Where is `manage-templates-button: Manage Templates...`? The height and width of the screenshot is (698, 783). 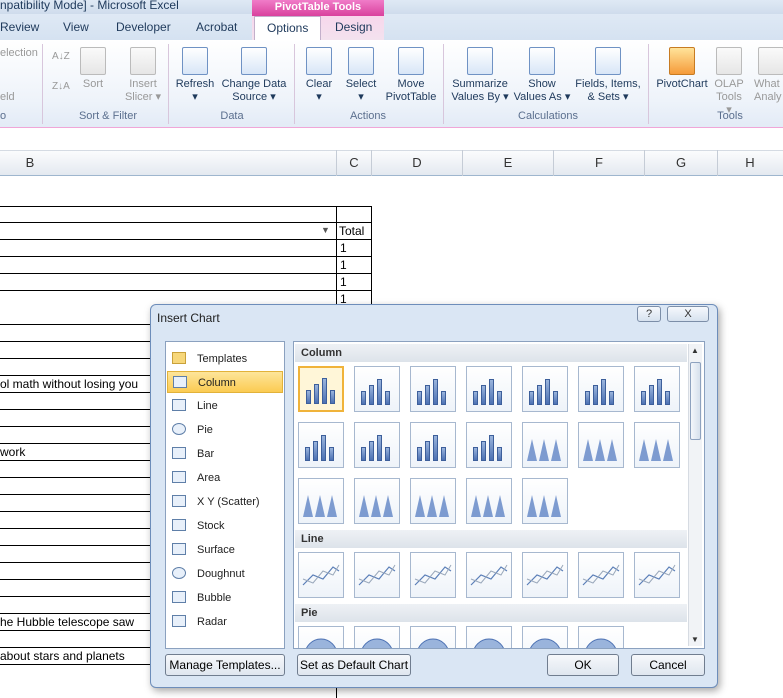
manage-templates-button: Manage Templates... is located at coordinates (225, 665).